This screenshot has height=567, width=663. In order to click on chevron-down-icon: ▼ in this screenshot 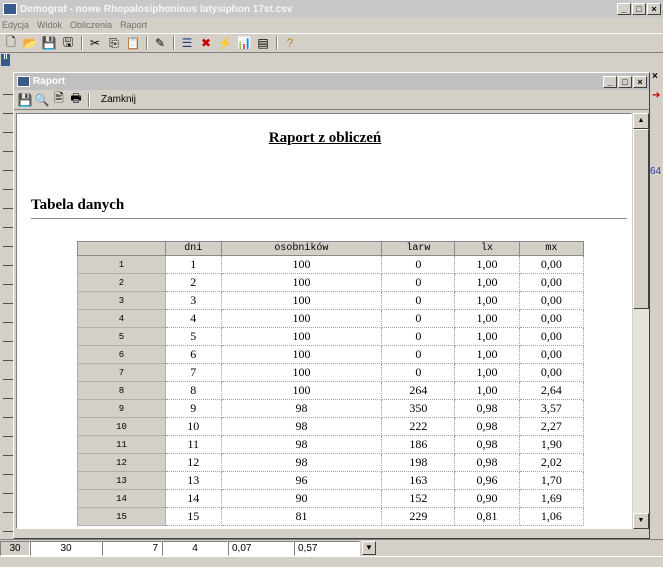, I will do `click(369, 548)`.